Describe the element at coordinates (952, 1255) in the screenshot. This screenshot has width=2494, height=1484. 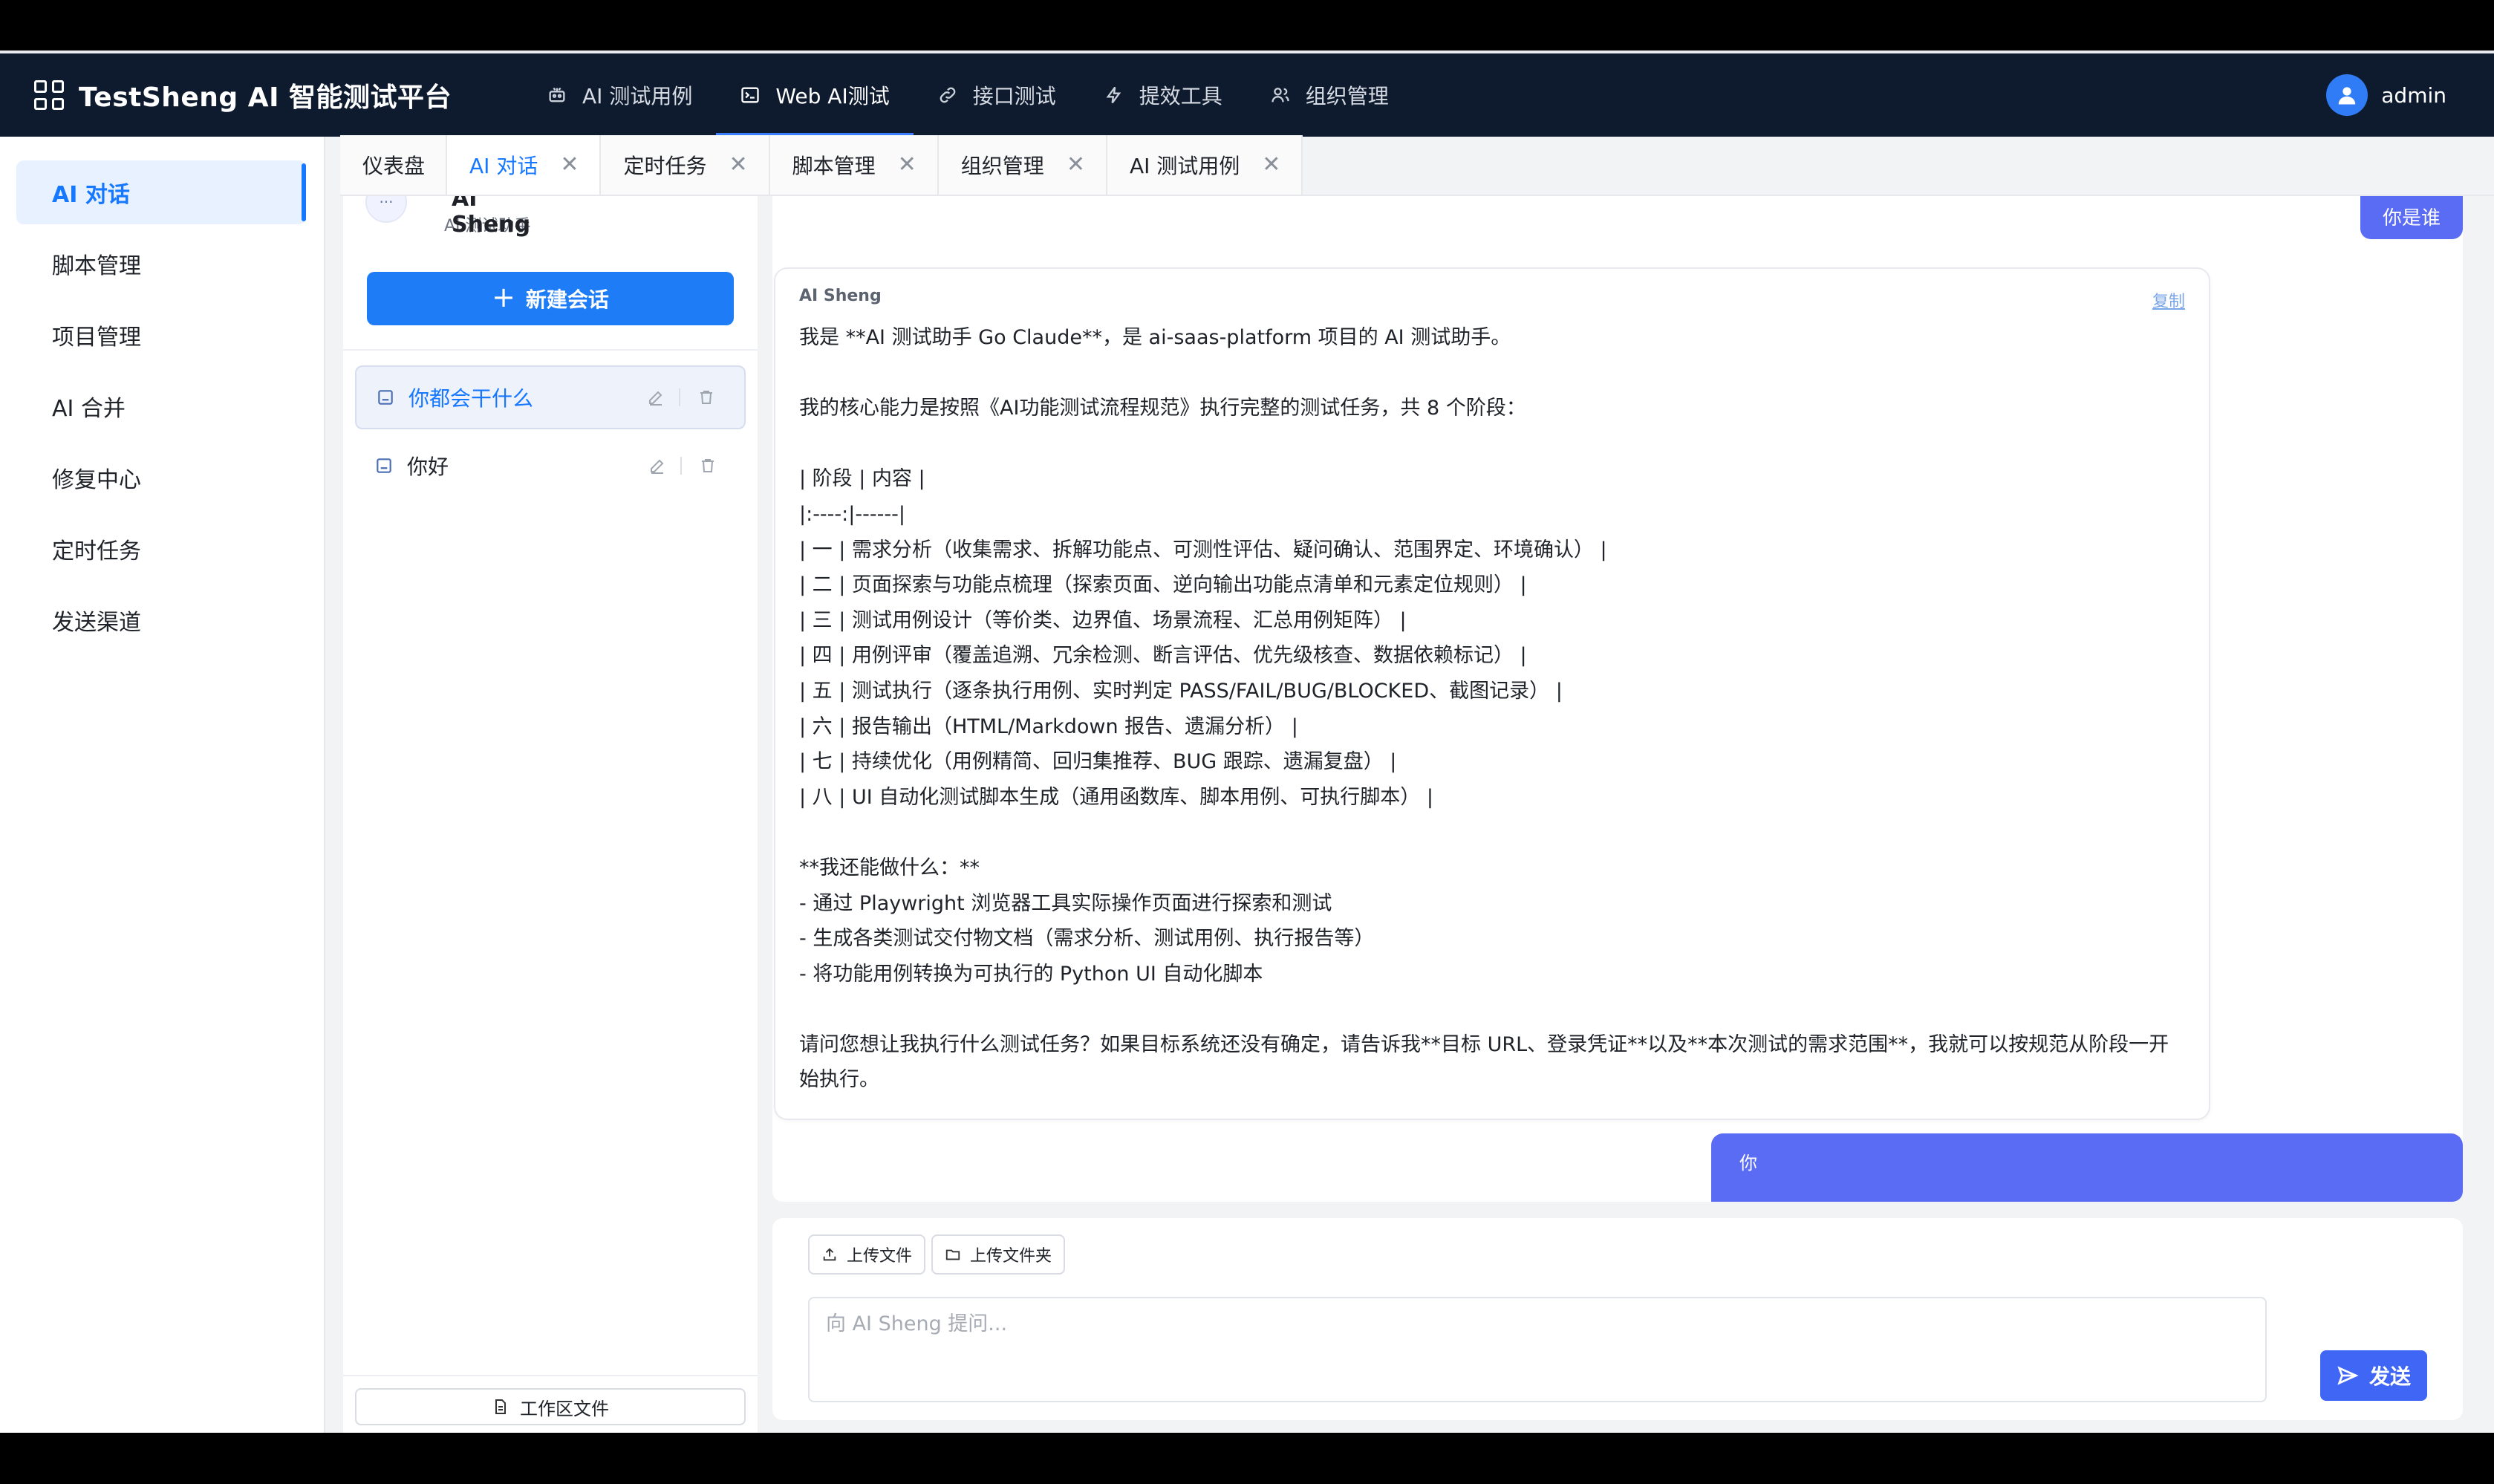
I see `folder-icon` at that location.